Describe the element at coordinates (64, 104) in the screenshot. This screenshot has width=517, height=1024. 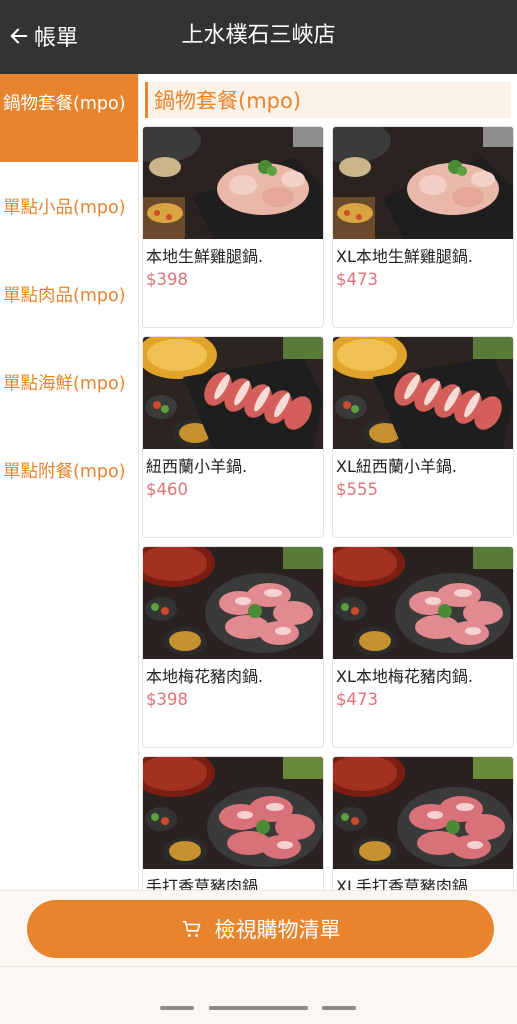
I see `sidebar-item-label: 鍋物套餐(mpo)` at that location.